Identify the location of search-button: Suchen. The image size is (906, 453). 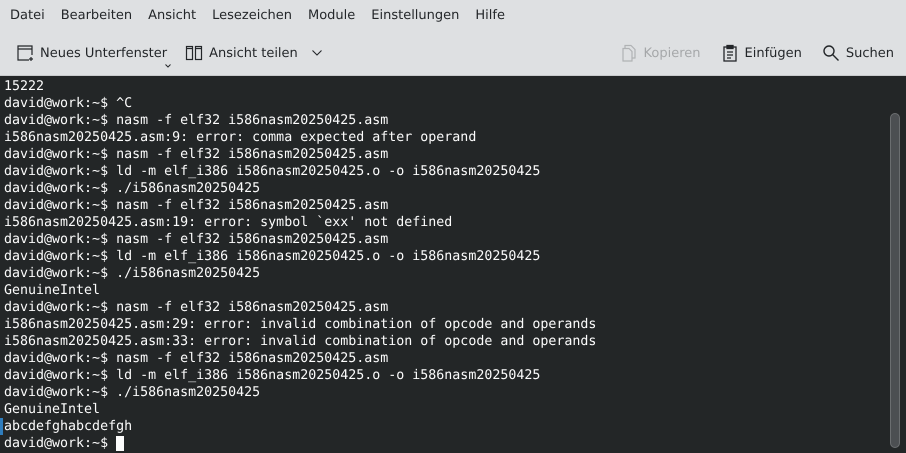
(858, 53).